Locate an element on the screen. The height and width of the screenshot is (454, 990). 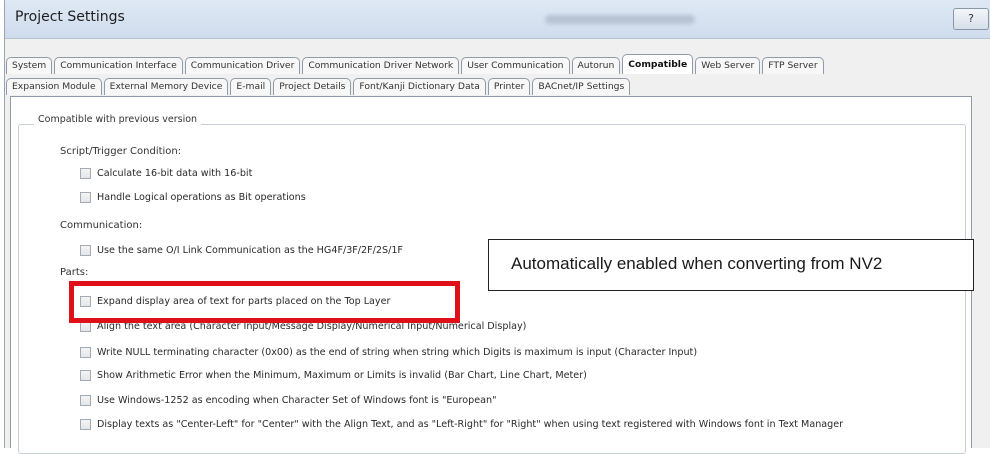
tab-project-details: Project Details is located at coordinates (312, 86).